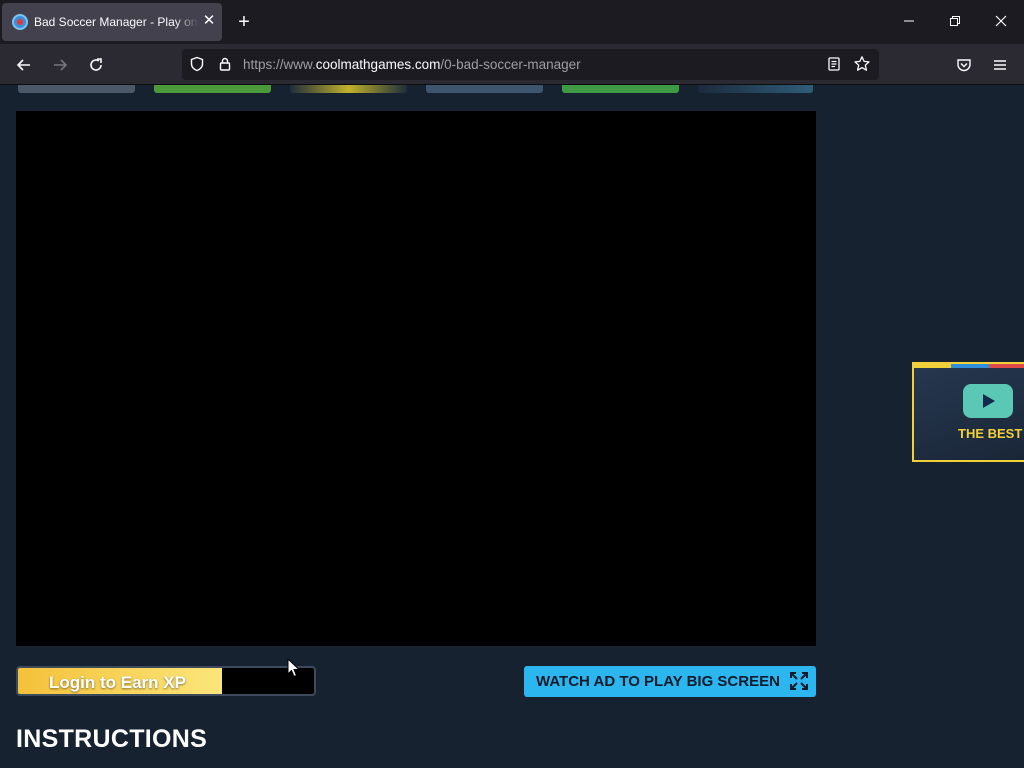 This screenshot has width=1024, height=768. What do you see at coordinates (20, 22) in the screenshot?
I see `coolmath-favicon-icon` at bounding box center [20, 22].